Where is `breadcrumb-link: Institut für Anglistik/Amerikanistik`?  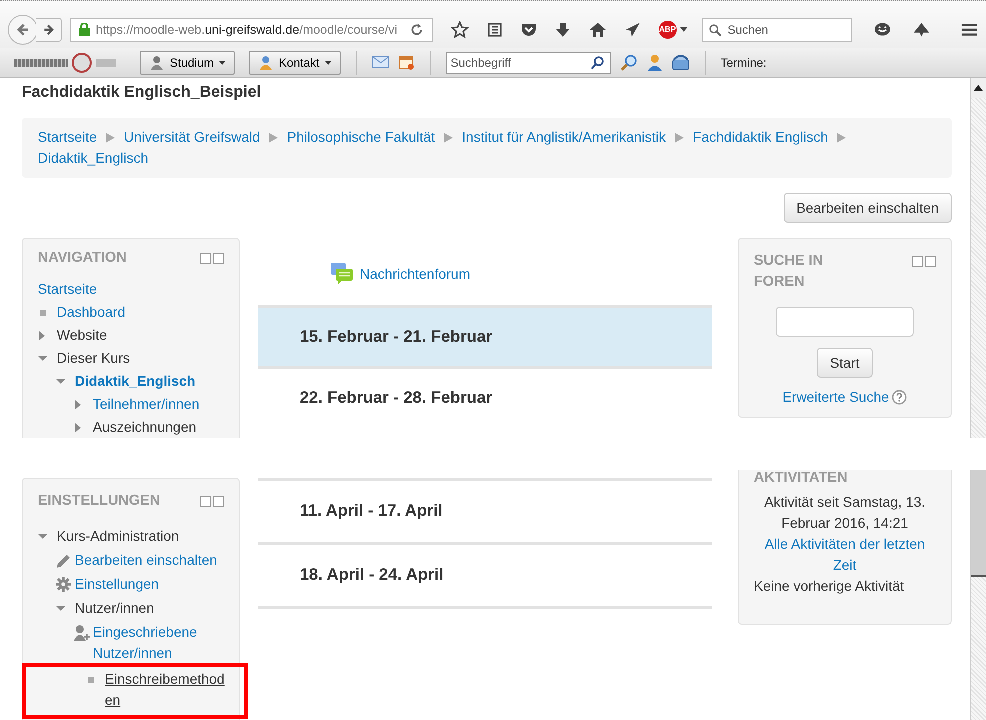 breadcrumb-link: Institut für Anglistik/Amerikanistik is located at coordinates (564, 137).